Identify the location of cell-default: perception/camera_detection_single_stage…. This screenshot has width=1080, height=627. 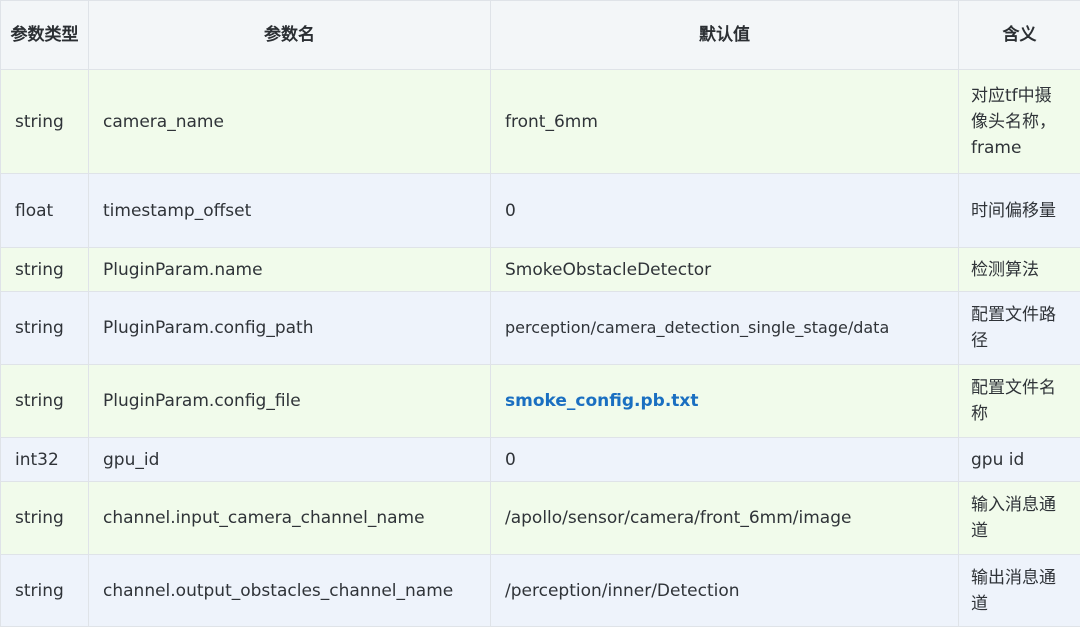
(725, 328).